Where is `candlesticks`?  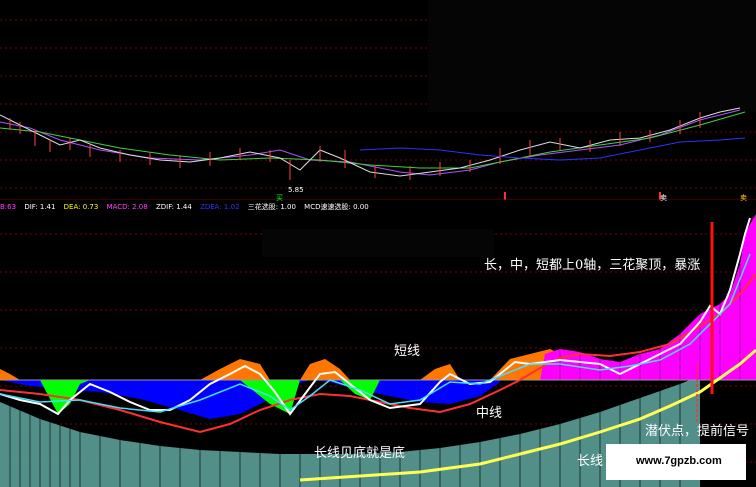
candlesticks is located at coordinates (355, 146).